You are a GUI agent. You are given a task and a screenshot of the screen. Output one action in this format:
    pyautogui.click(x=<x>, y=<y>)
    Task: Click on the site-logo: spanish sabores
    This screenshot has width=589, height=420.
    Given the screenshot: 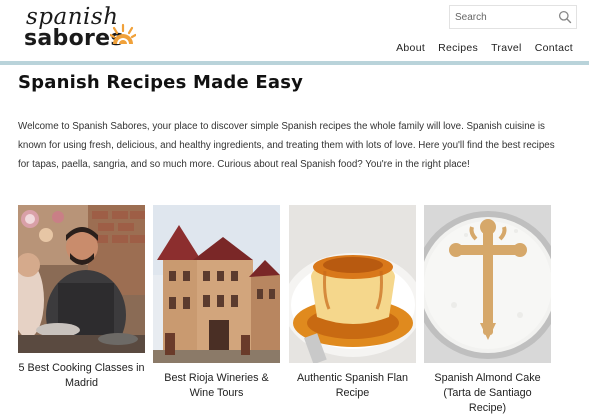 What is the action you would take?
    pyautogui.click(x=82, y=29)
    